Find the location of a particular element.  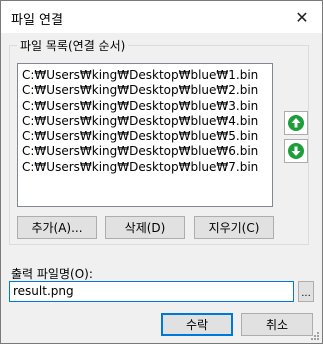

close-button: ✕ is located at coordinates (302, 17).